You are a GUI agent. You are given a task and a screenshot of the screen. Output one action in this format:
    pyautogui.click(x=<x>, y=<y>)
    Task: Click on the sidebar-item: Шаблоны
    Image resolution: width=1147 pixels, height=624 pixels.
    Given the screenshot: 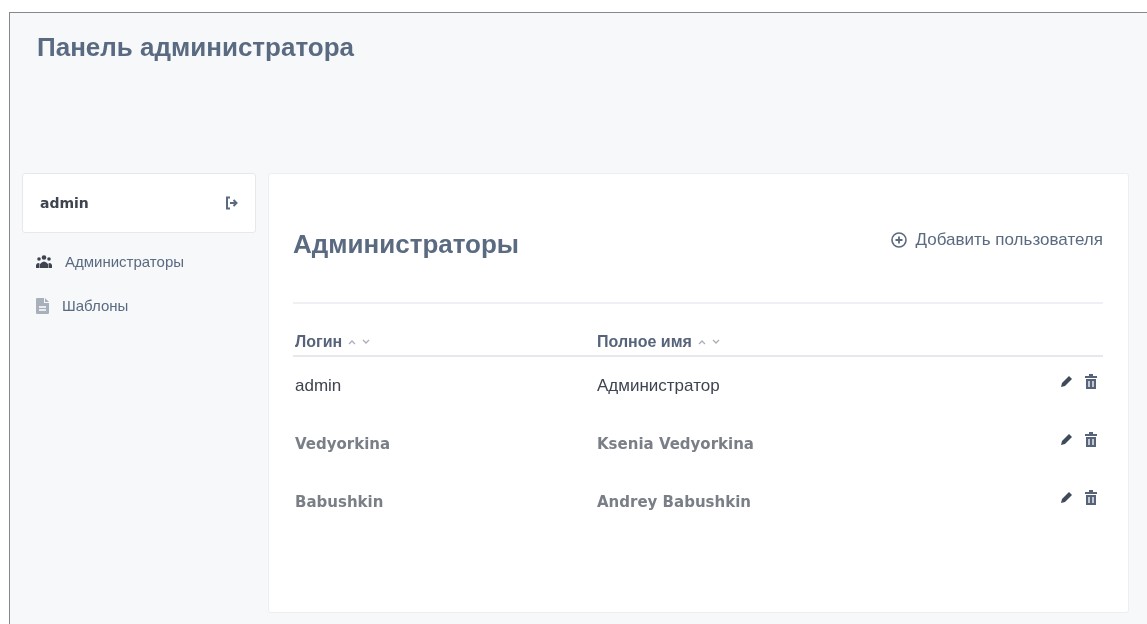 What is the action you would take?
    pyautogui.click(x=82, y=305)
    